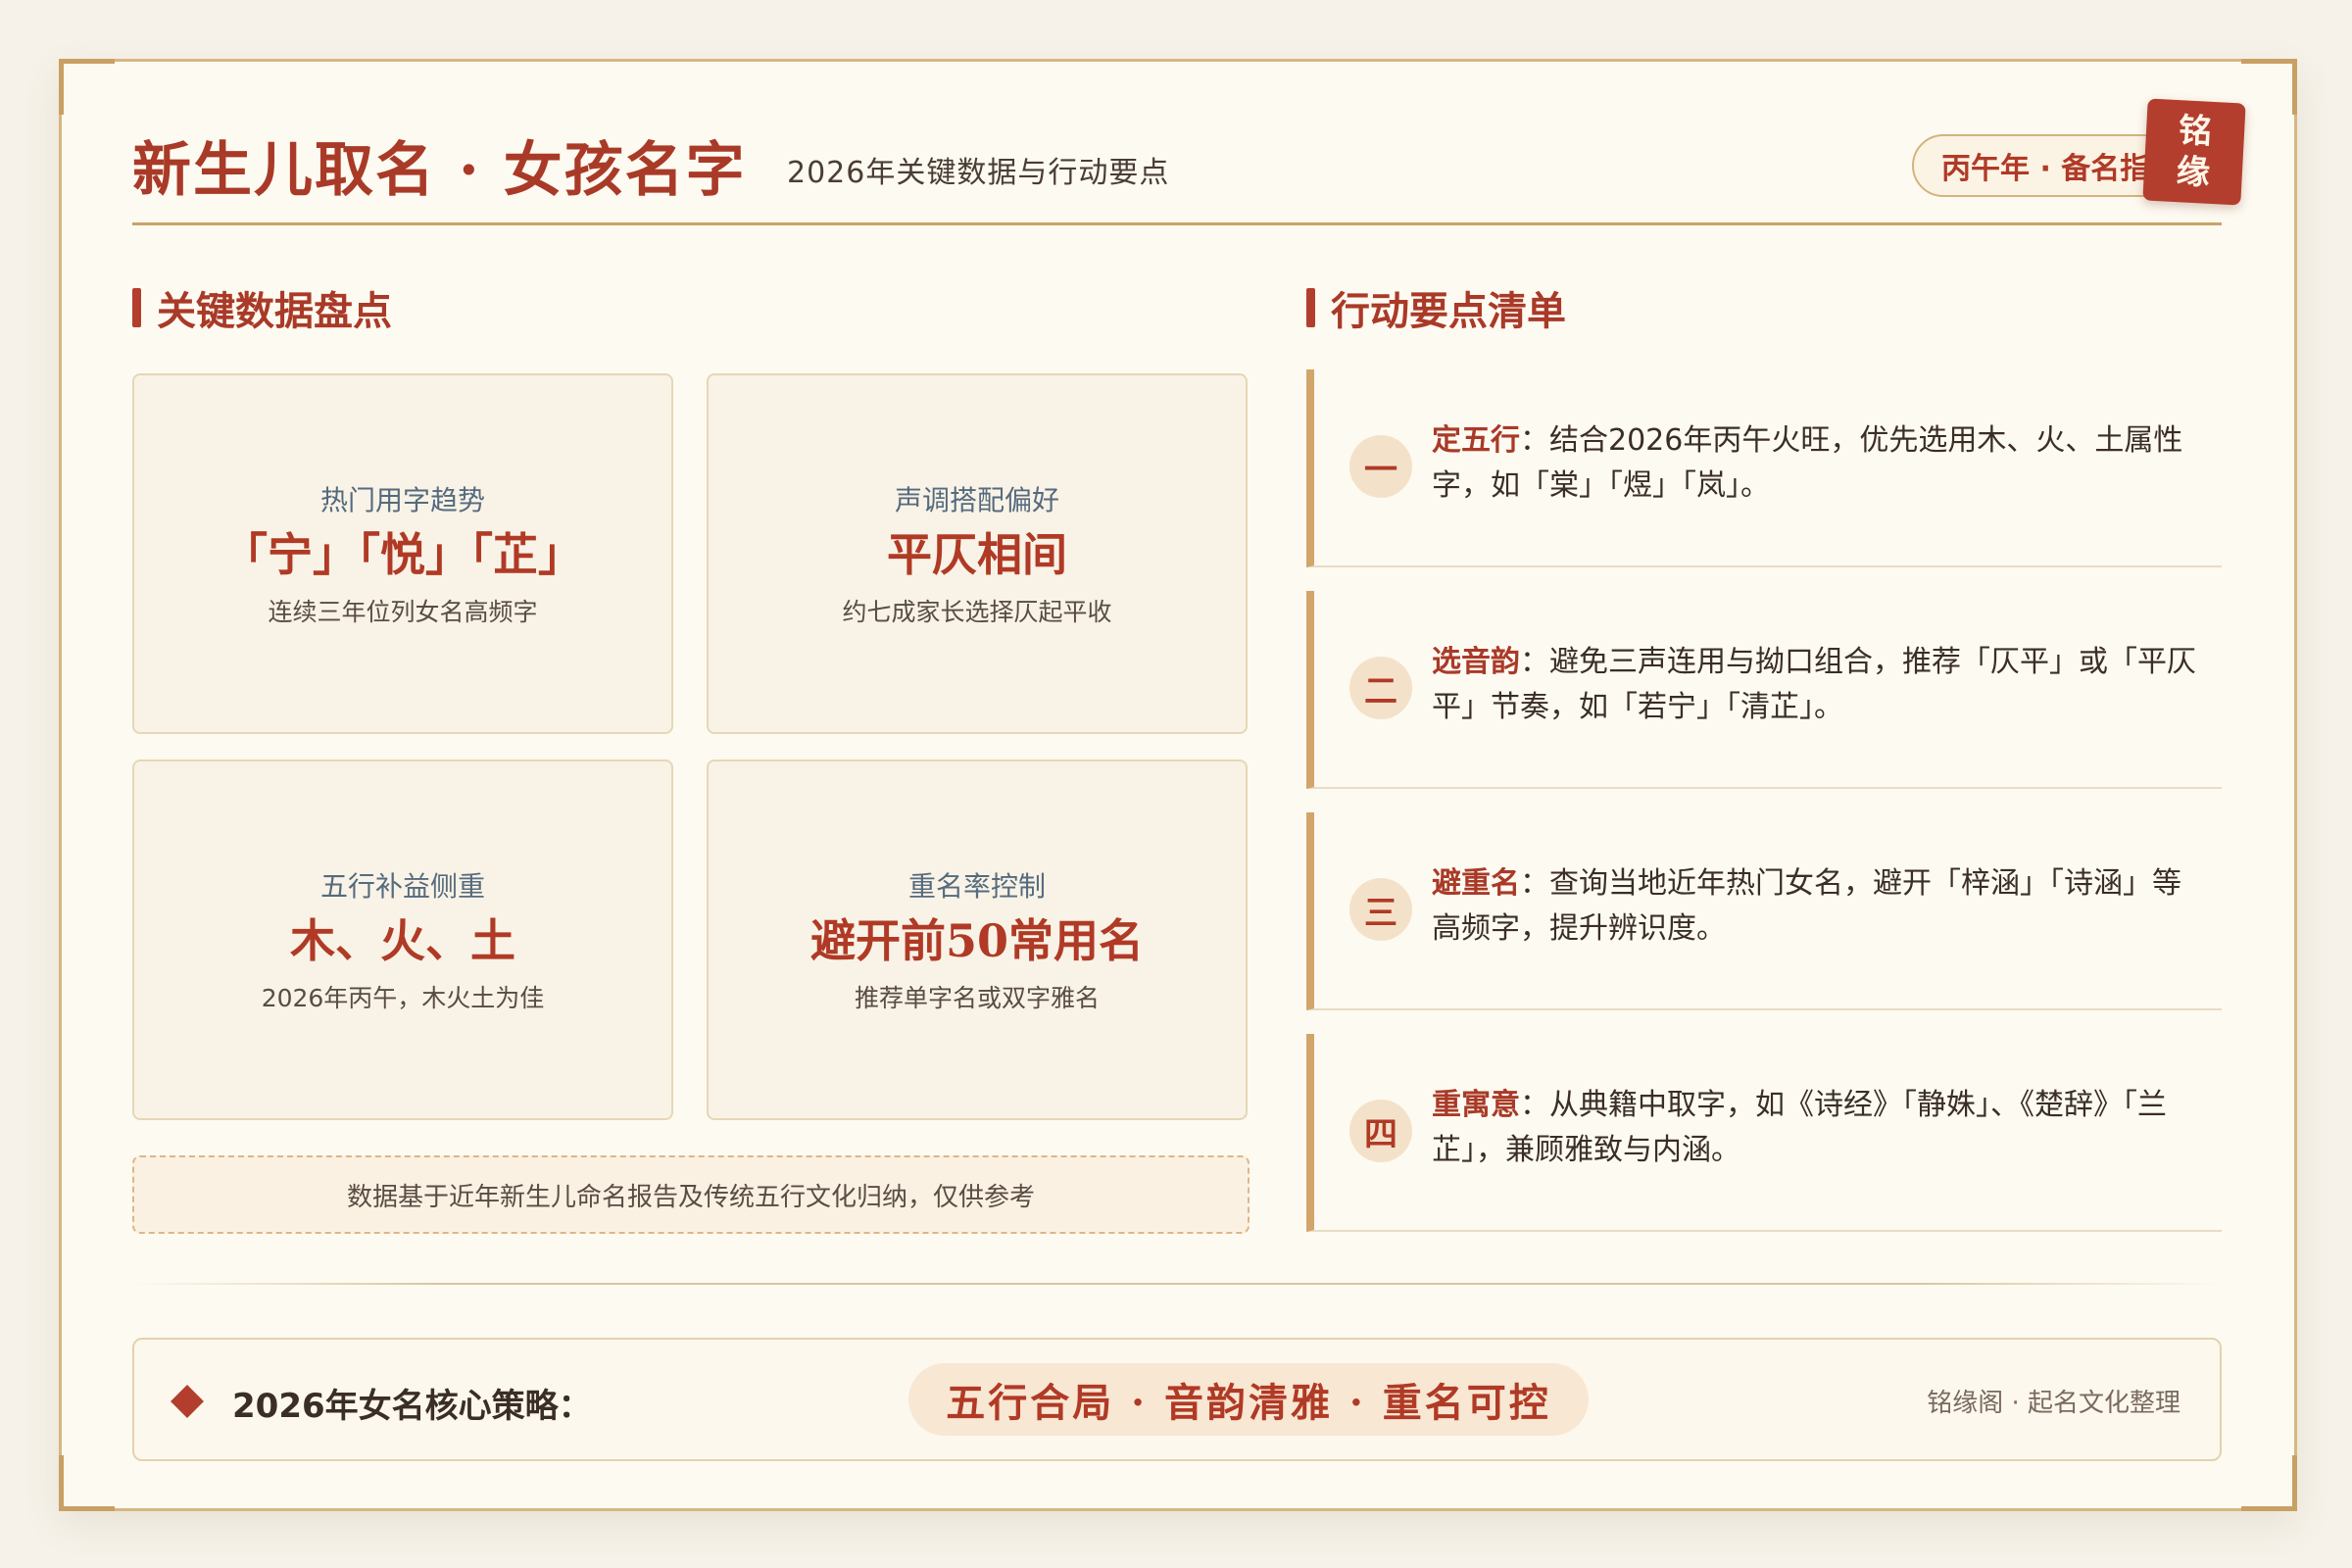 This screenshot has height=1568, width=2352. Describe the element at coordinates (1248, 1399) in the screenshot. I see `strategy-core-pill: 五行合局 · 音韵清雅 · 重名可控` at that location.